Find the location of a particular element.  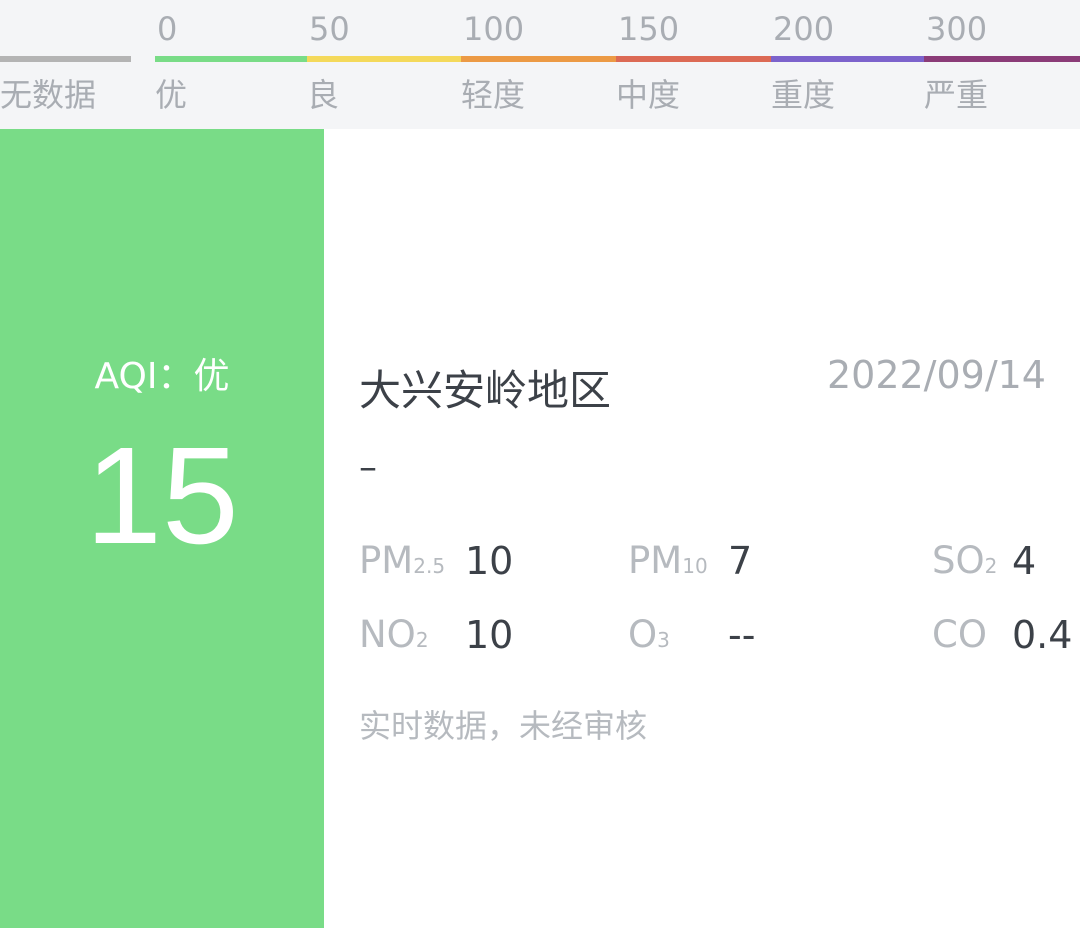

pollutant-pm10: PM10 7 is located at coordinates (690, 561).